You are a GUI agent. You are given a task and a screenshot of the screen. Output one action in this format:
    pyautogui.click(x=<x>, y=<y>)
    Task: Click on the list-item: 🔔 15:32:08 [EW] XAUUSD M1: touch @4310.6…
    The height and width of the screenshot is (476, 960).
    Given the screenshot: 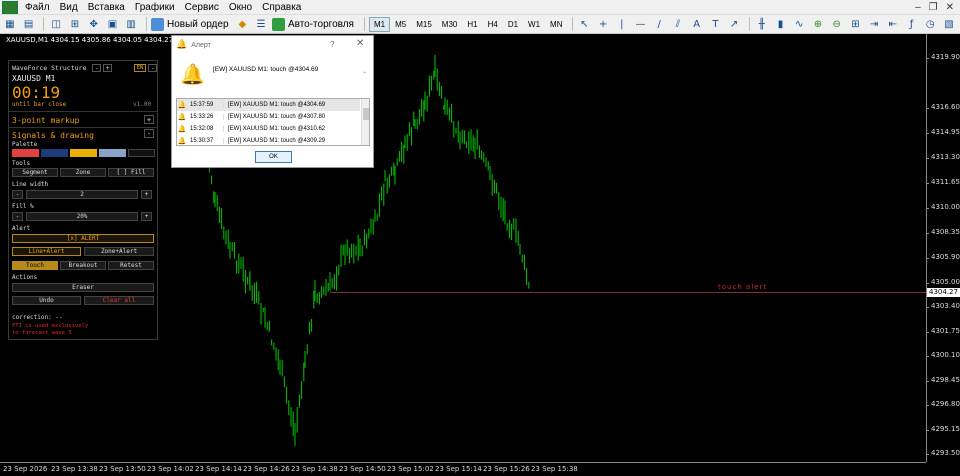 What is the action you would take?
    pyautogui.click(x=268, y=129)
    